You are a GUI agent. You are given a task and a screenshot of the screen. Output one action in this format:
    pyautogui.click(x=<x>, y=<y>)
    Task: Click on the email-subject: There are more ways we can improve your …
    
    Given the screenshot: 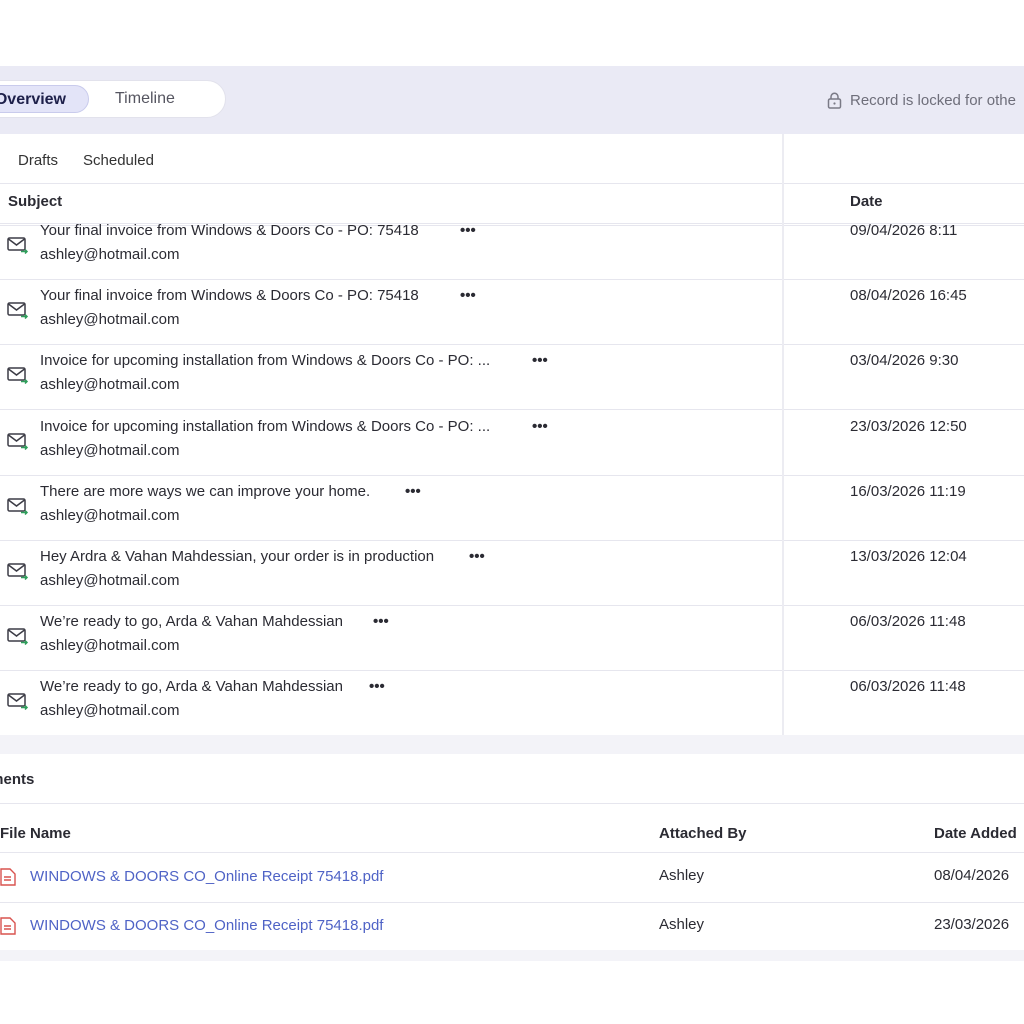 What is the action you would take?
    pyautogui.click(x=205, y=491)
    